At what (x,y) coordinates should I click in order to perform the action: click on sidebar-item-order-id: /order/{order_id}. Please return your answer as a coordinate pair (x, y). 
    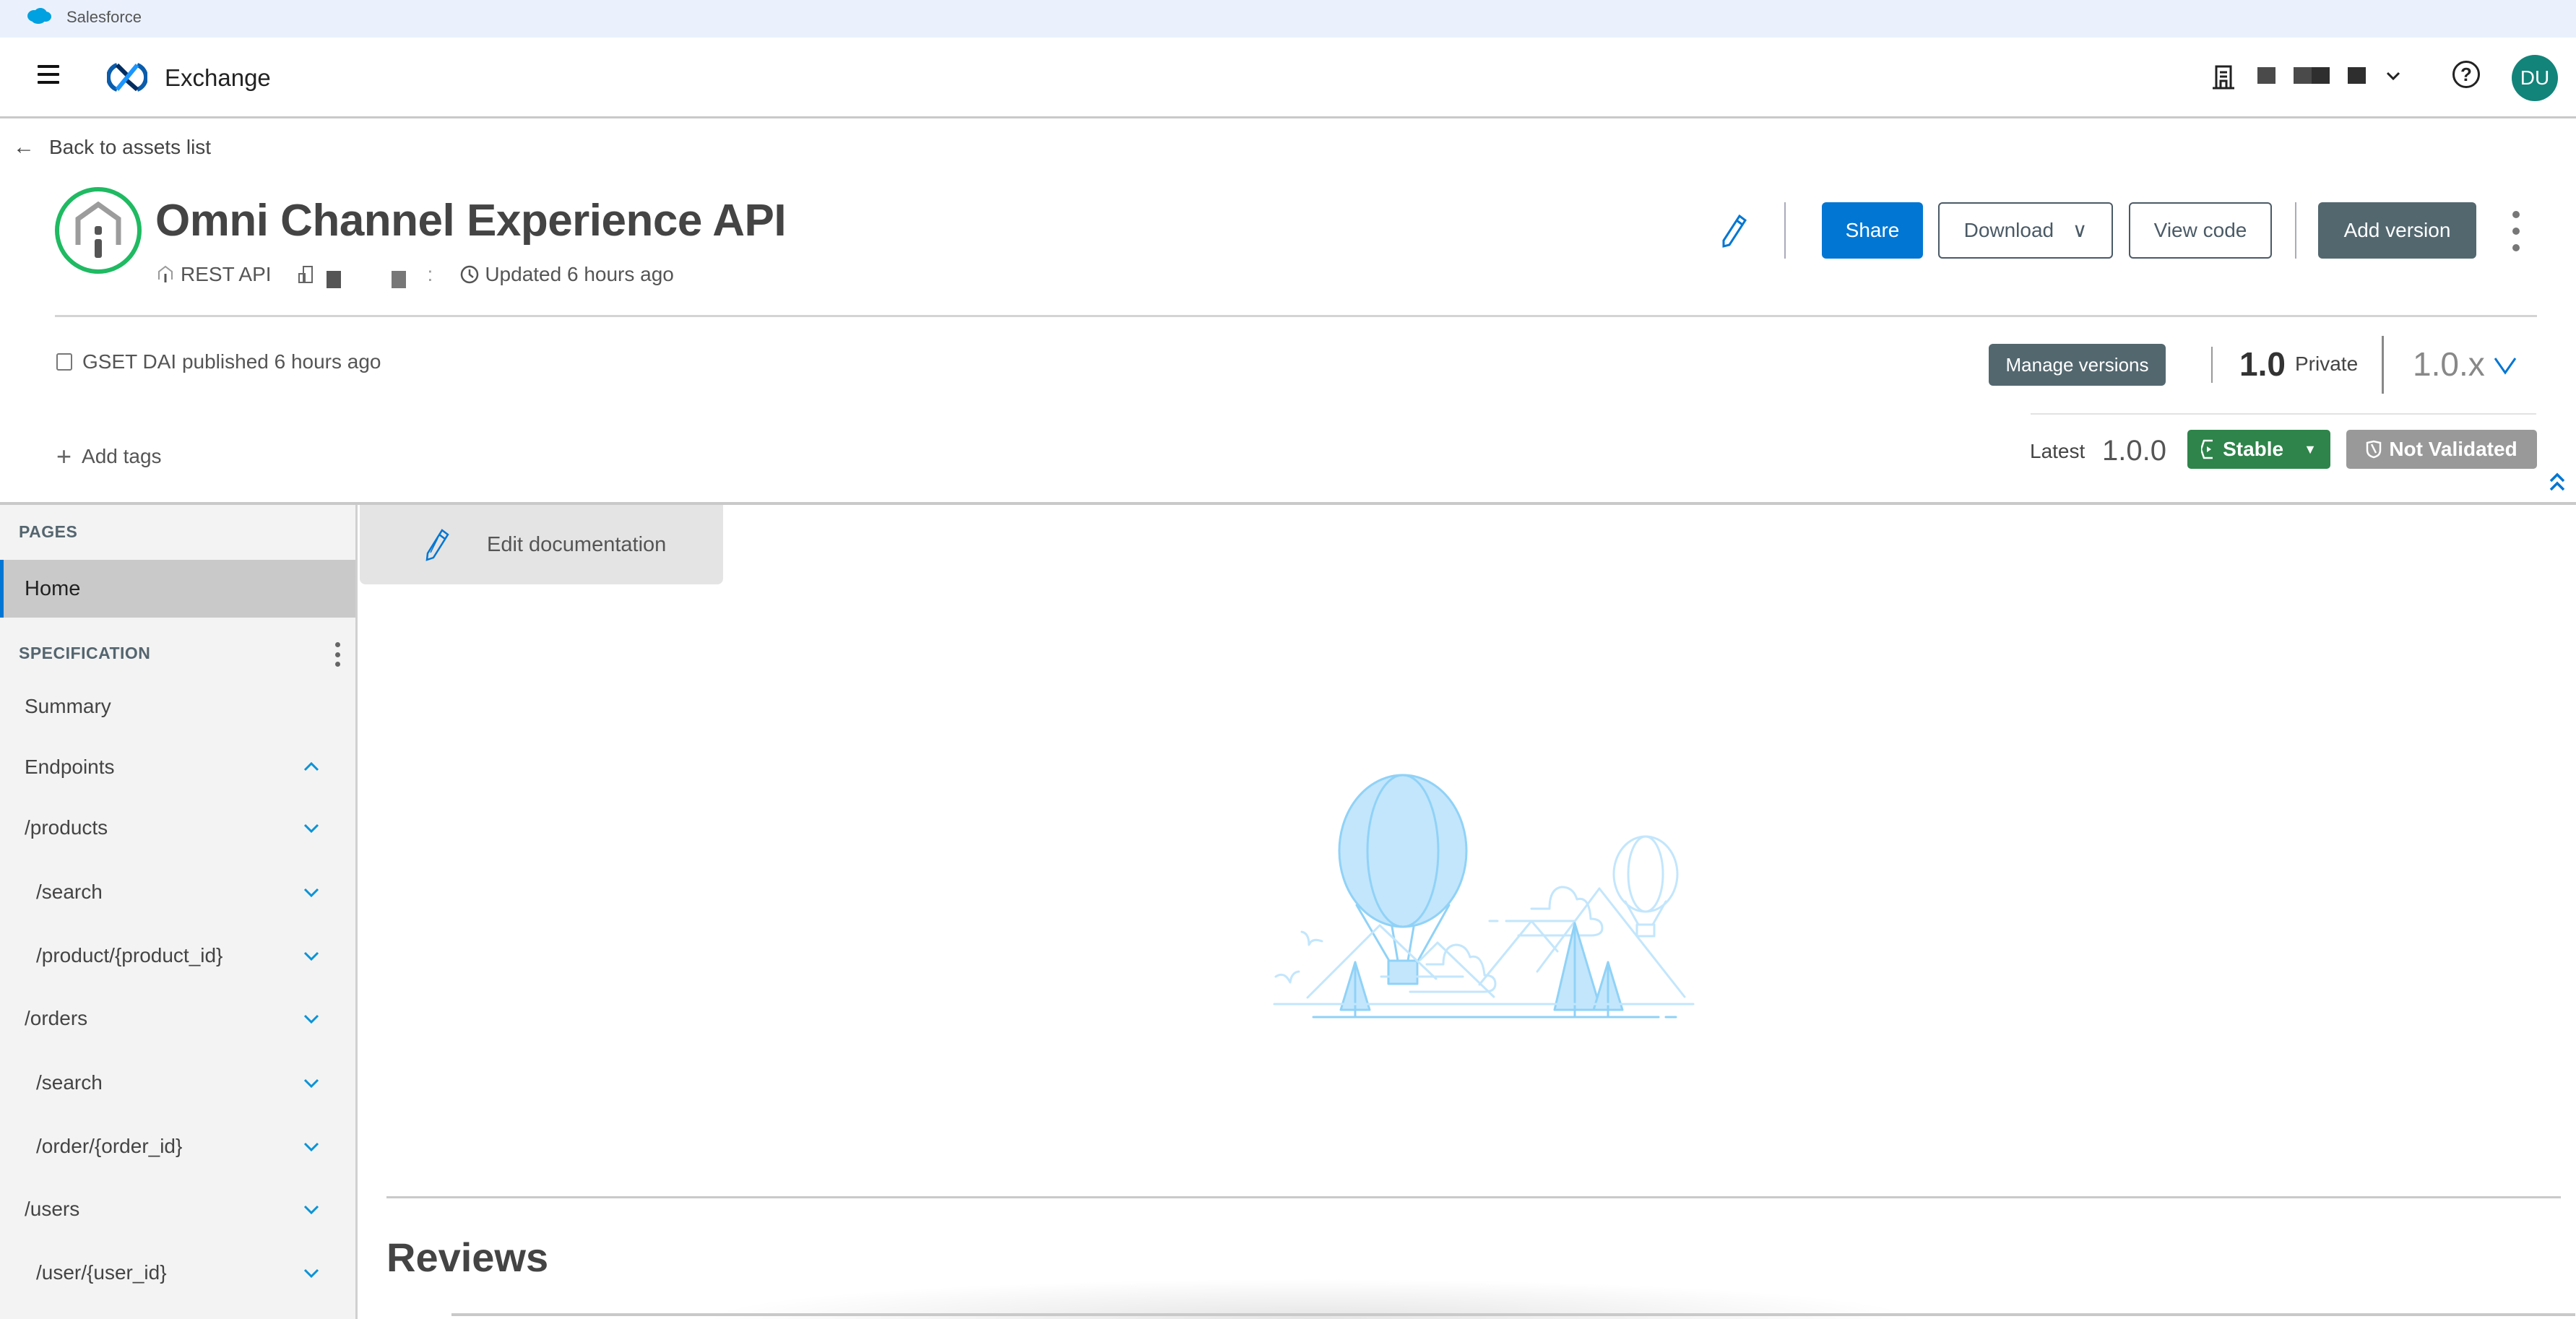
    Looking at the image, I should click on (177, 1146).